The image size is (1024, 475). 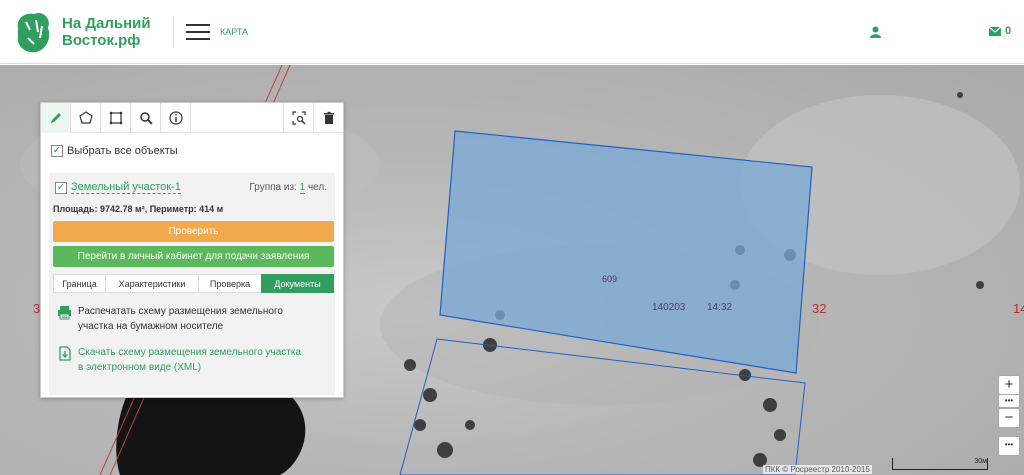 I want to click on select-all-checkbox: ✓, so click(x=57, y=151).